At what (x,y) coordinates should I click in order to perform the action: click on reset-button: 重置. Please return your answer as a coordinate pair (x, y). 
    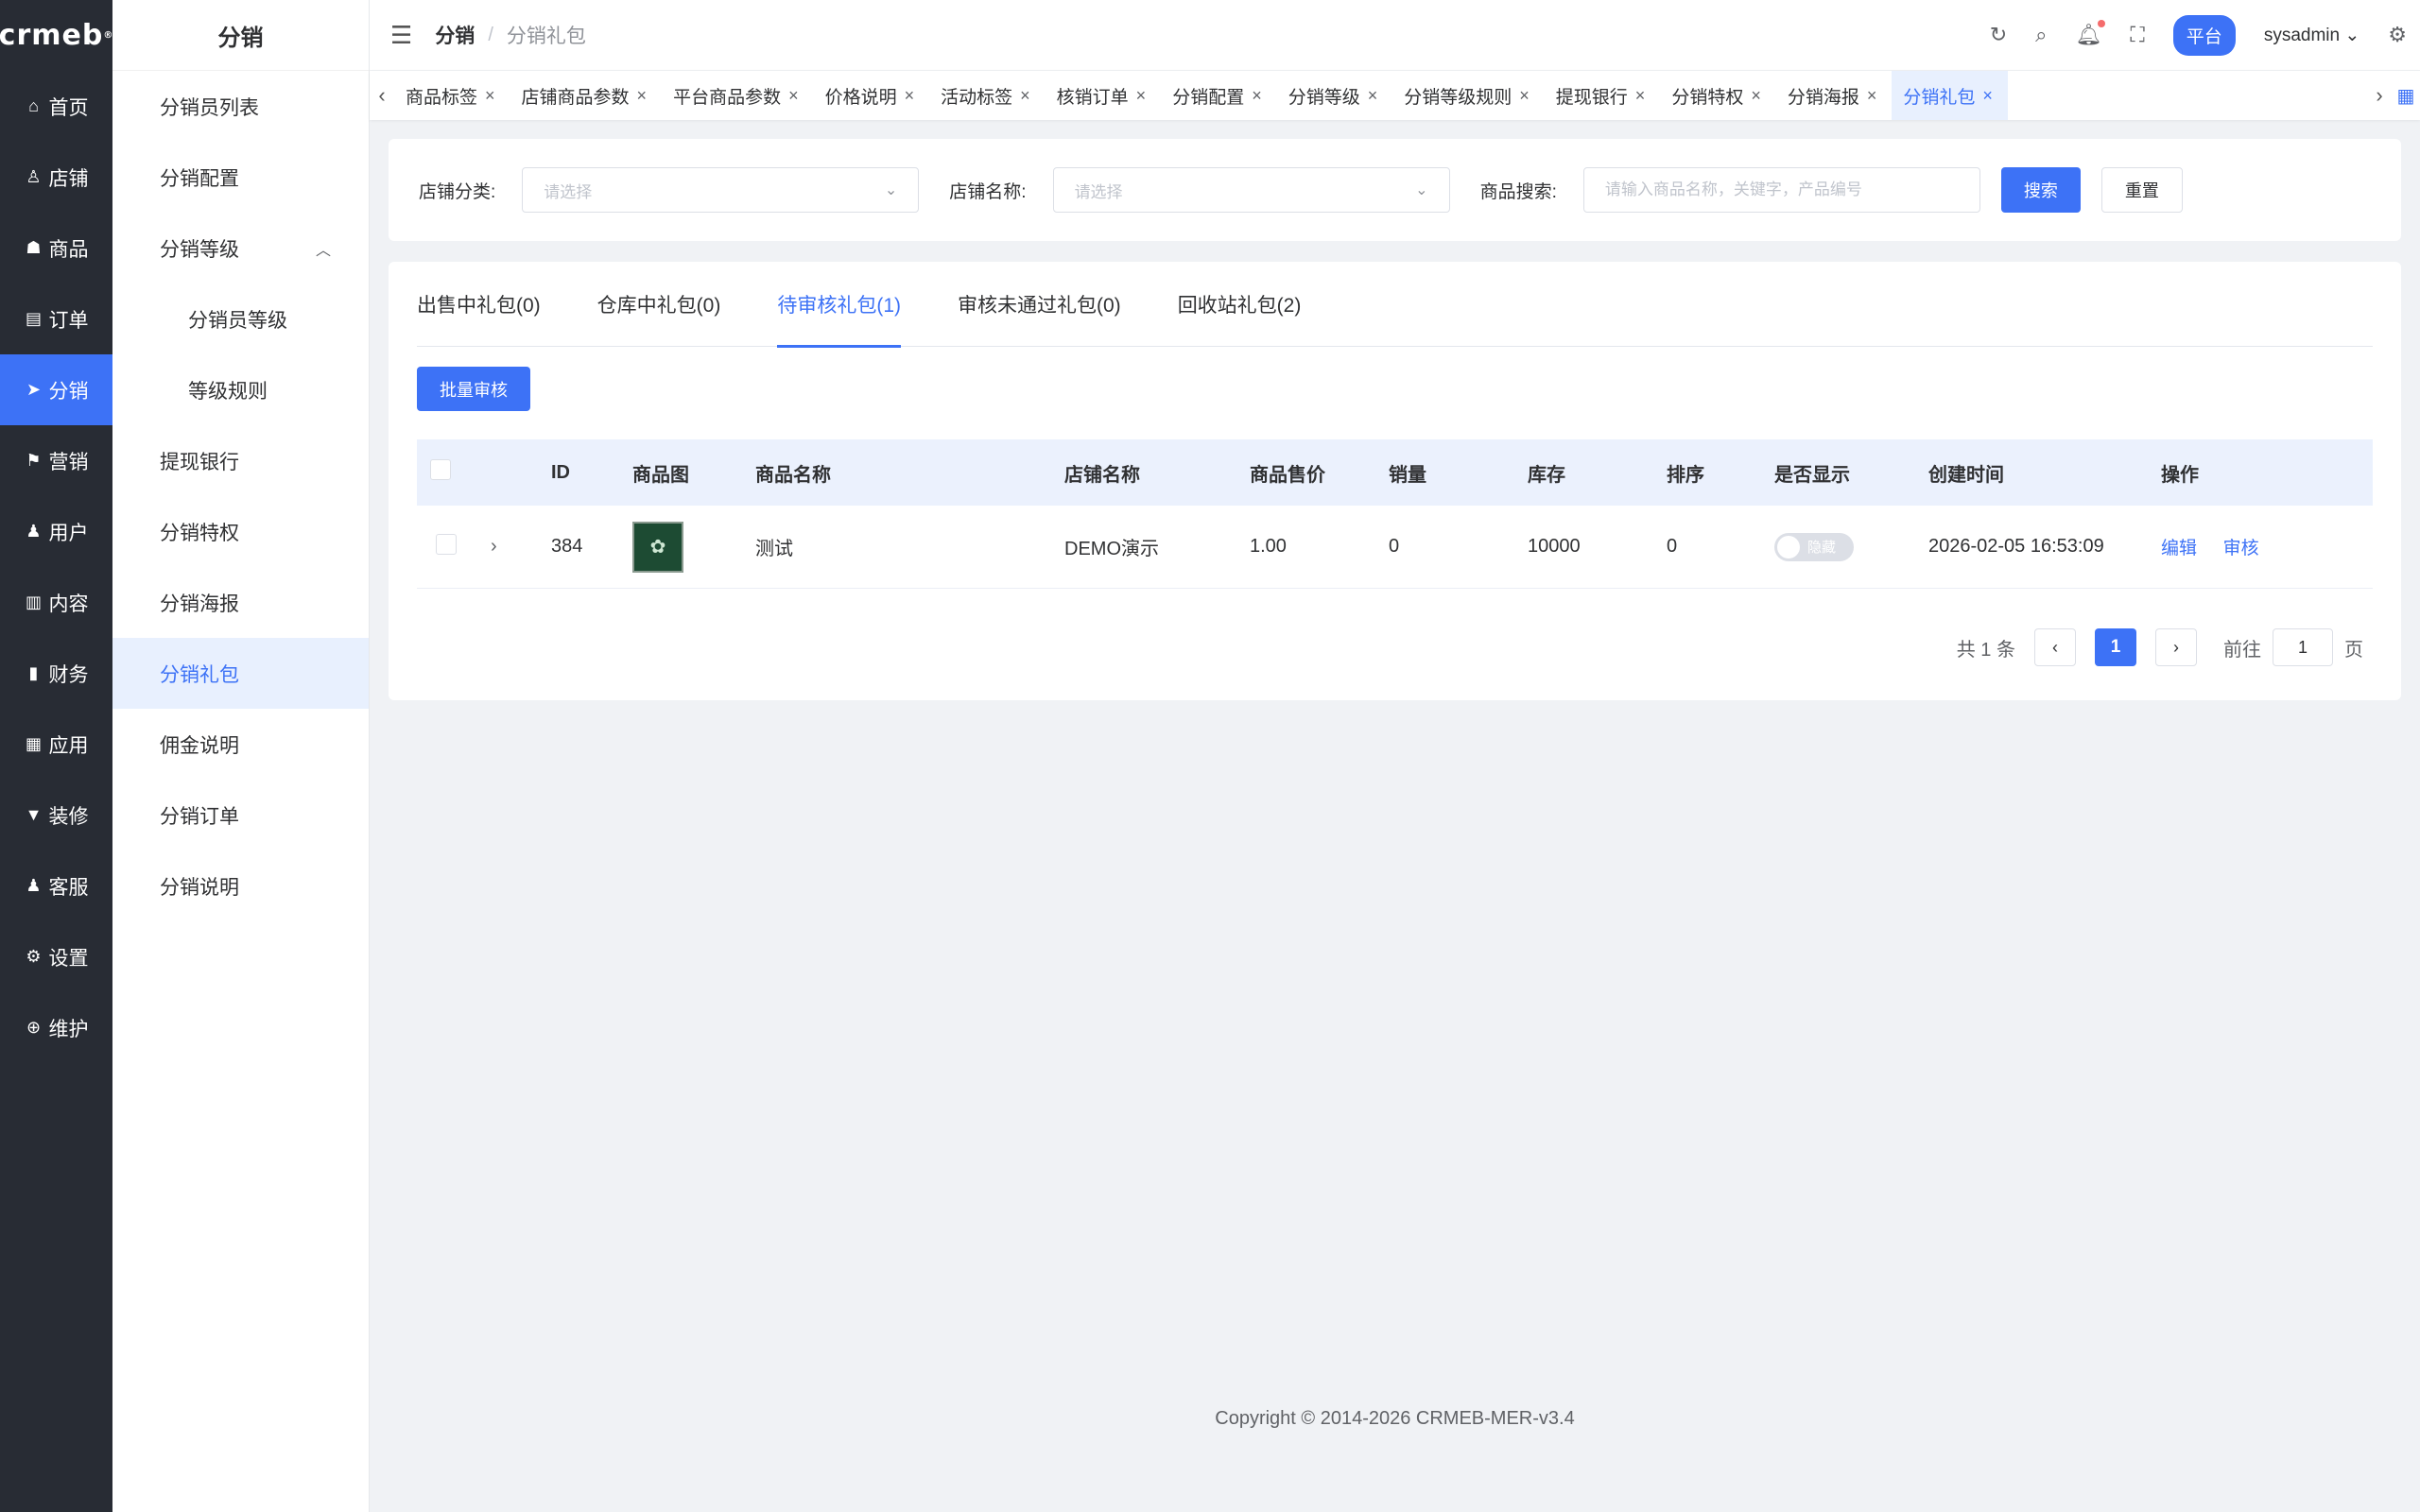
    Looking at the image, I should click on (2141, 190).